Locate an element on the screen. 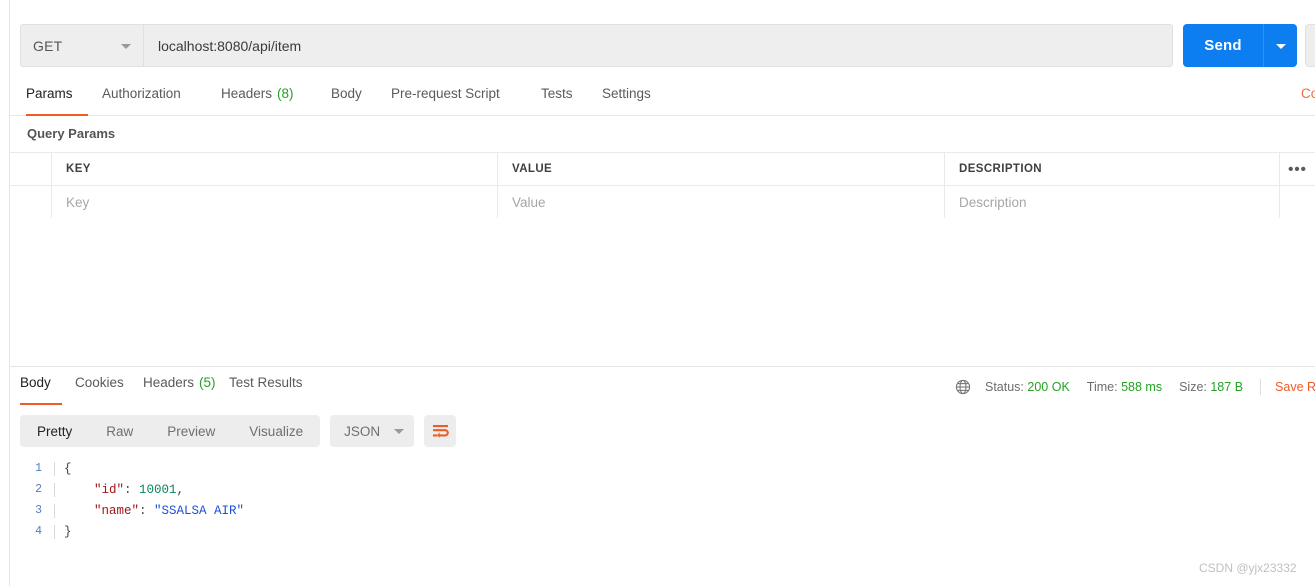 Image resolution: width=1315 pixels, height=586 pixels. save-request-button is located at coordinates (1310, 45).